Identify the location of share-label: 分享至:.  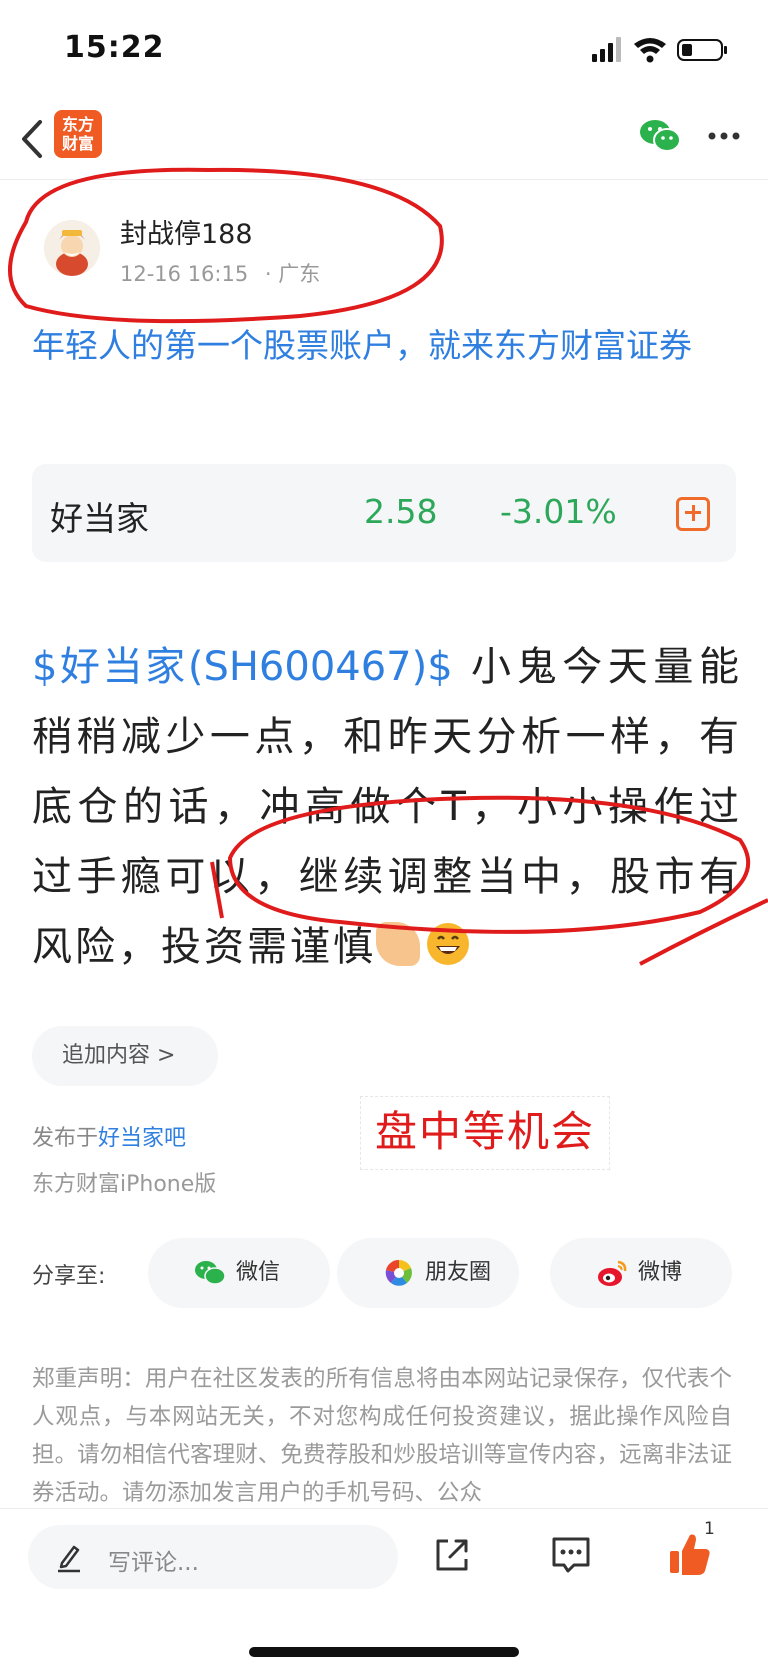
(69, 1276).